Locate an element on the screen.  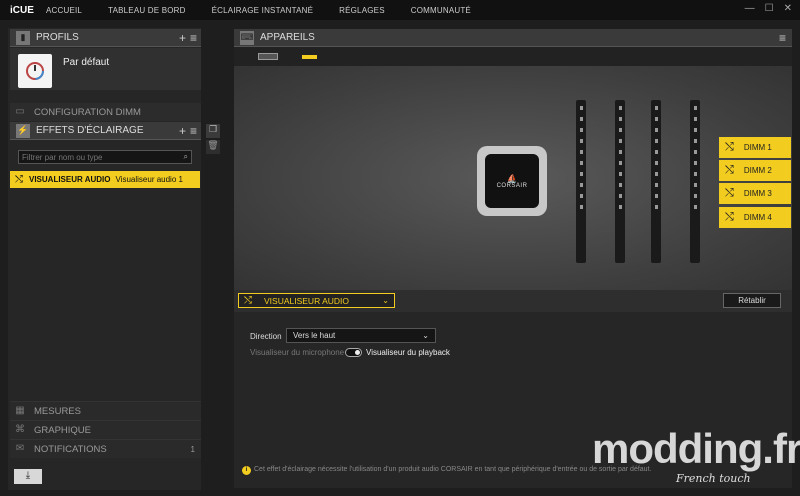
devices-menu-button: ≡ is located at coordinates (782, 38).